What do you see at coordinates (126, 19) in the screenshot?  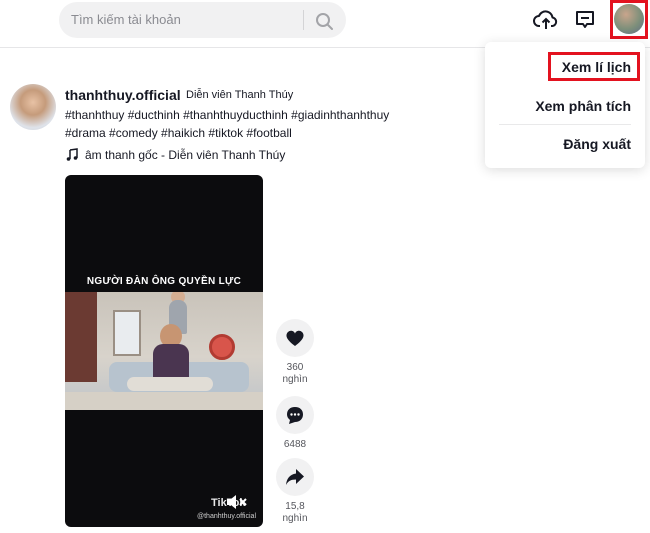 I see `search-input: Tìm kiếm tài khoản` at bounding box center [126, 19].